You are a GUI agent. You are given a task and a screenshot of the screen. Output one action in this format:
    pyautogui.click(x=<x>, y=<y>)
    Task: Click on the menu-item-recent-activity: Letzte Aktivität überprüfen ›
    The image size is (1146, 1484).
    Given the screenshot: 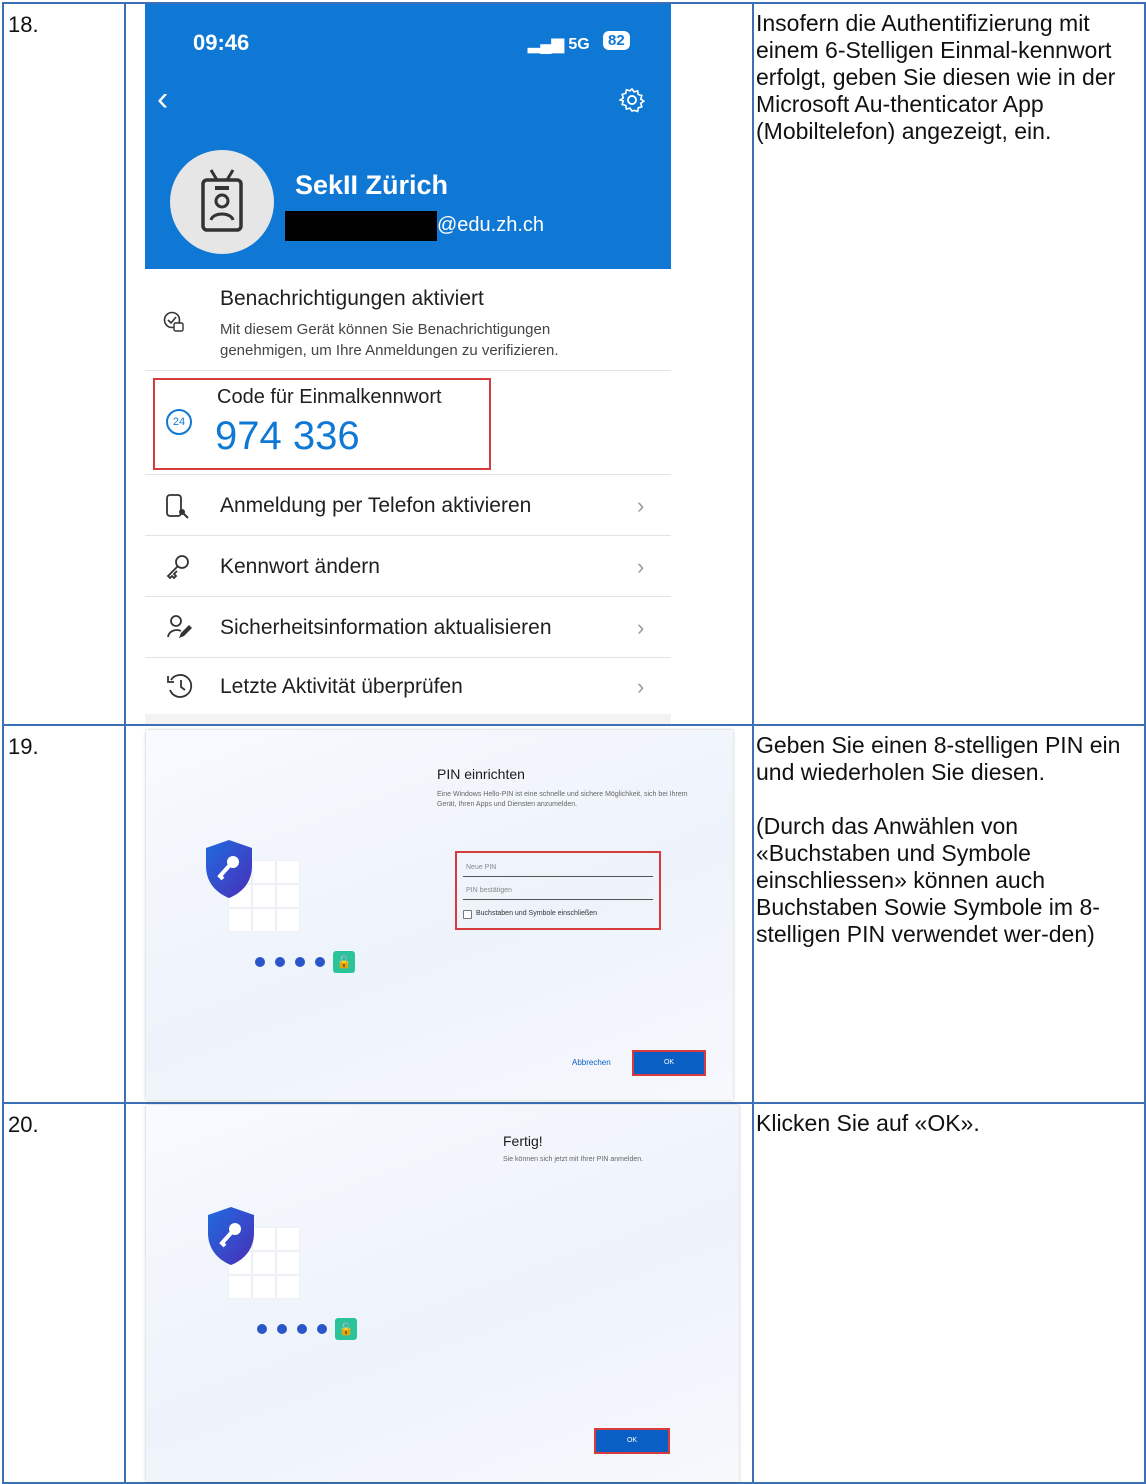 What is the action you would take?
    pyautogui.click(x=408, y=686)
    